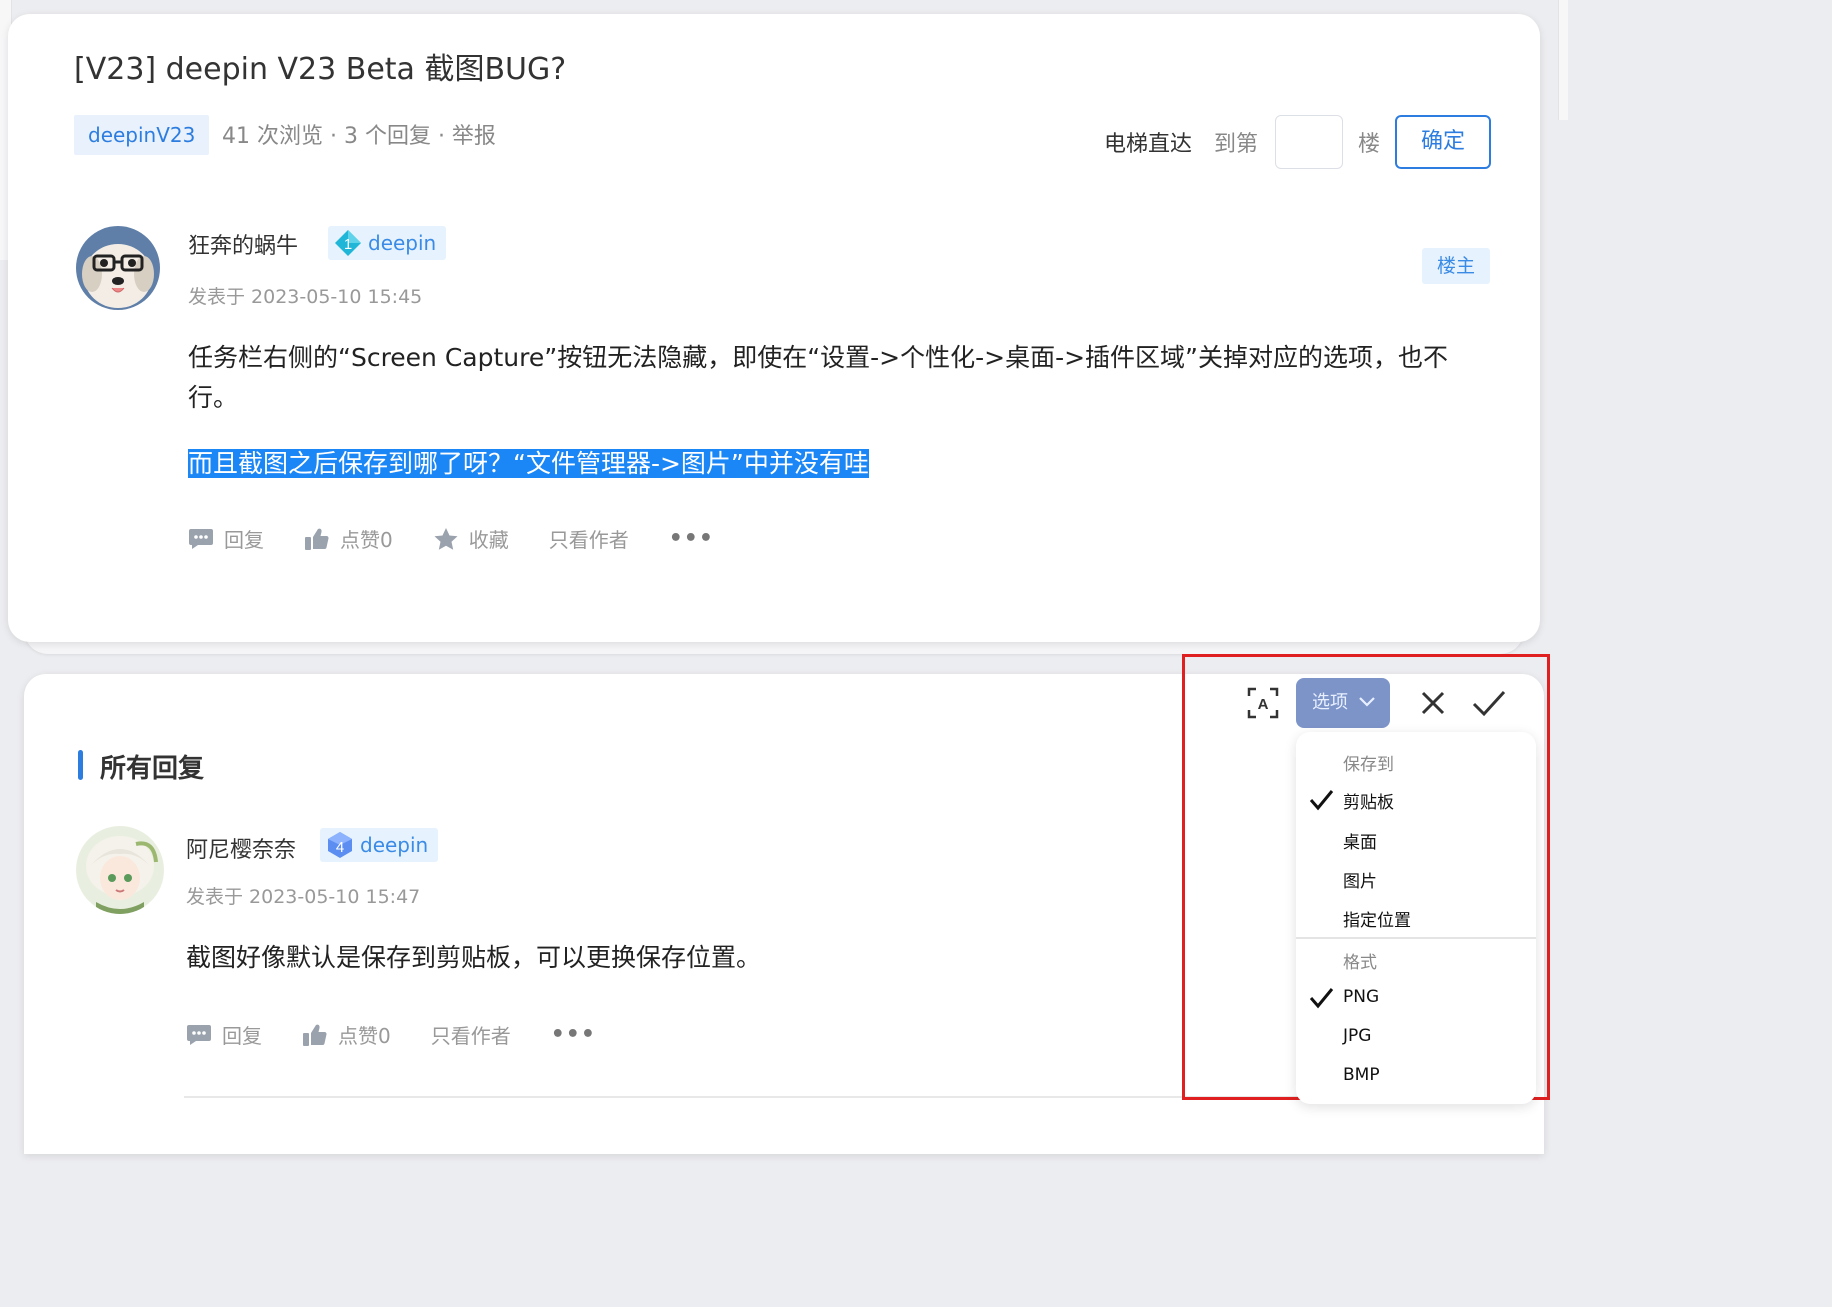 The width and height of the screenshot is (1832, 1307). I want to click on post-tag: deepinV23, so click(142, 135).